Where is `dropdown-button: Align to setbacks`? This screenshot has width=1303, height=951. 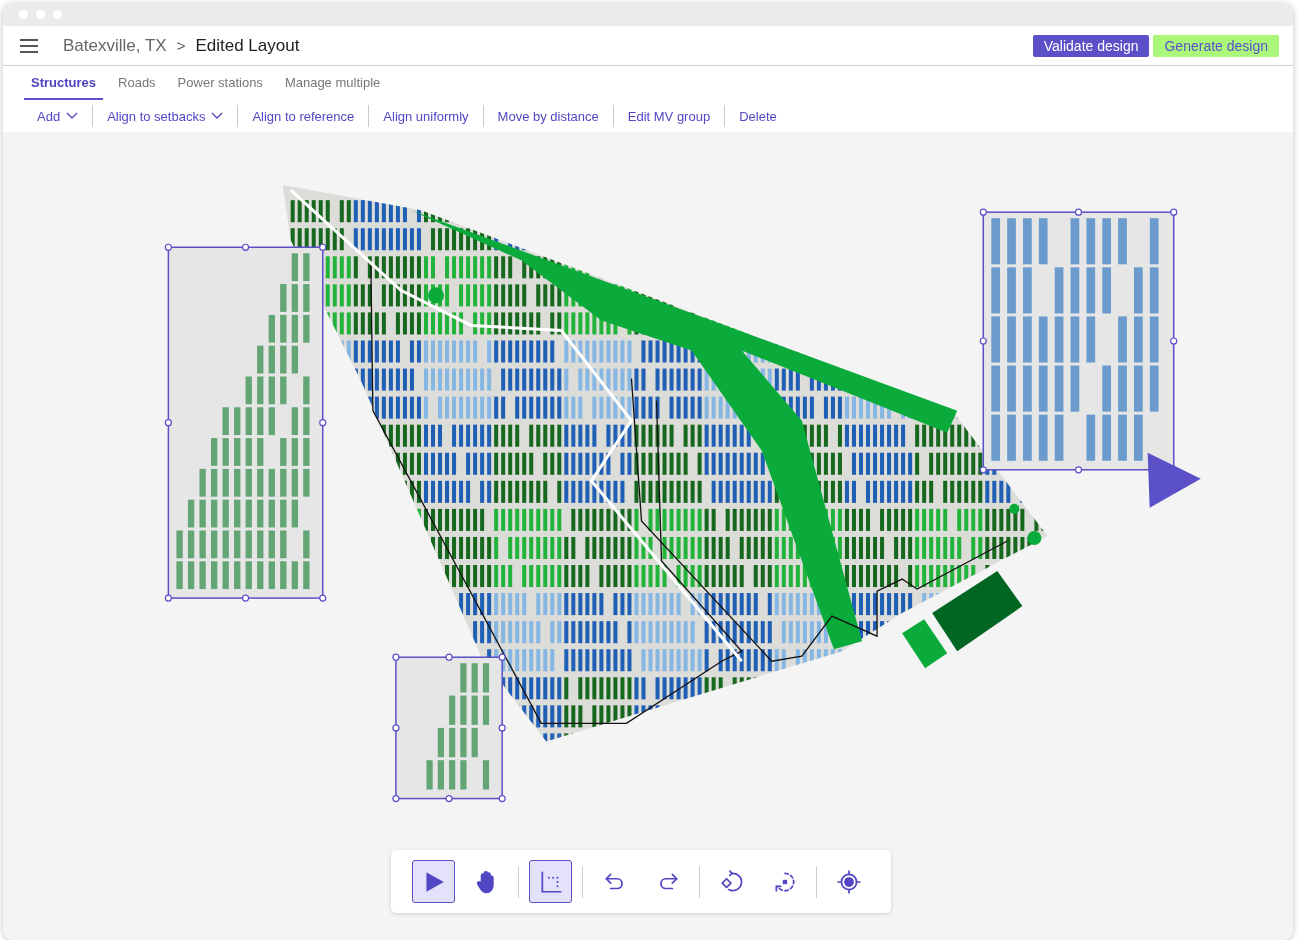
dropdown-button: Align to setbacks is located at coordinates (165, 116).